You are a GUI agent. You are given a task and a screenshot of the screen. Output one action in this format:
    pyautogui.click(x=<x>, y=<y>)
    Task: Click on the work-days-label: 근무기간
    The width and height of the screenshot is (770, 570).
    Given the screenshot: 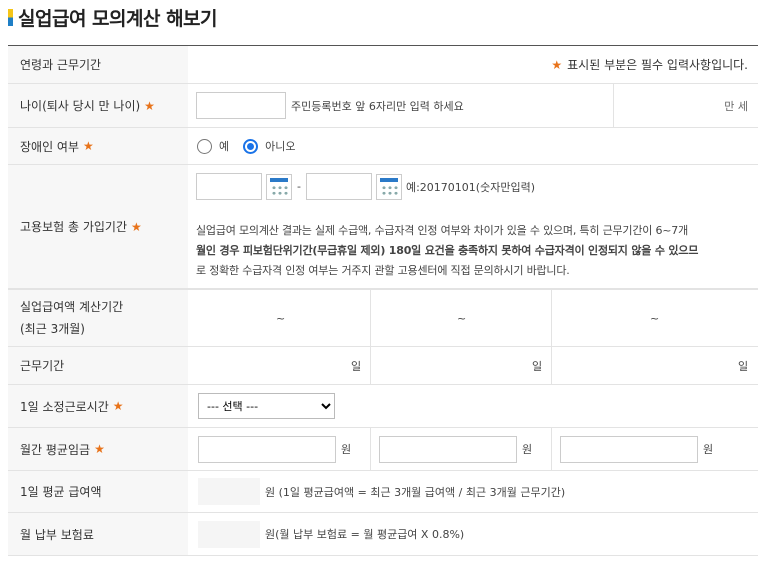 What is the action you would take?
    pyautogui.click(x=98, y=365)
    